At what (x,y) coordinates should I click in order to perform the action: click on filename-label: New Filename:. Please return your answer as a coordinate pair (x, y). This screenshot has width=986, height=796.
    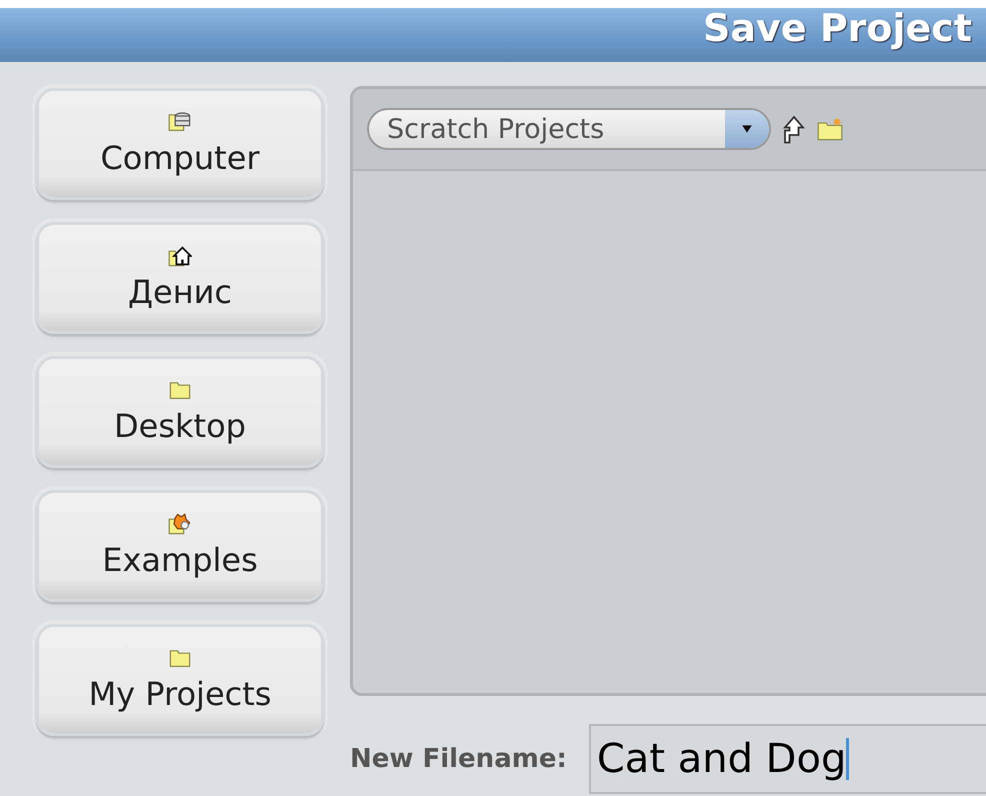
    Looking at the image, I should click on (458, 759).